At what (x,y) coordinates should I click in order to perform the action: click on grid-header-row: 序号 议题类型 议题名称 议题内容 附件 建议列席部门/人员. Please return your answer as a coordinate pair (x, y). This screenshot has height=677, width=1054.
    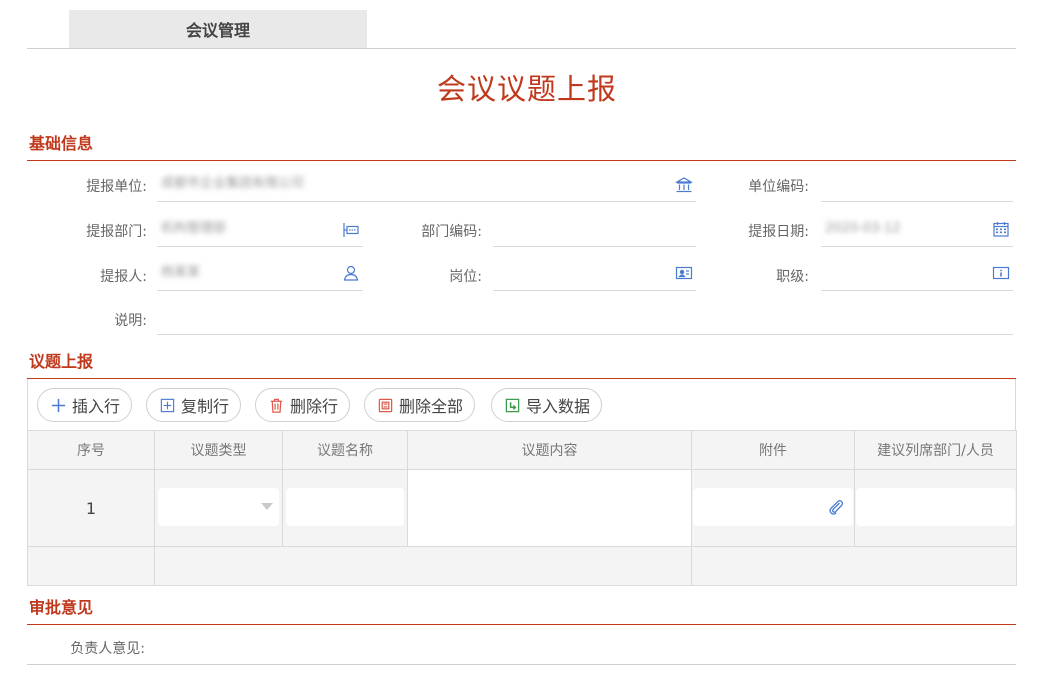
    Looking at the image, I should click on (522, 450).